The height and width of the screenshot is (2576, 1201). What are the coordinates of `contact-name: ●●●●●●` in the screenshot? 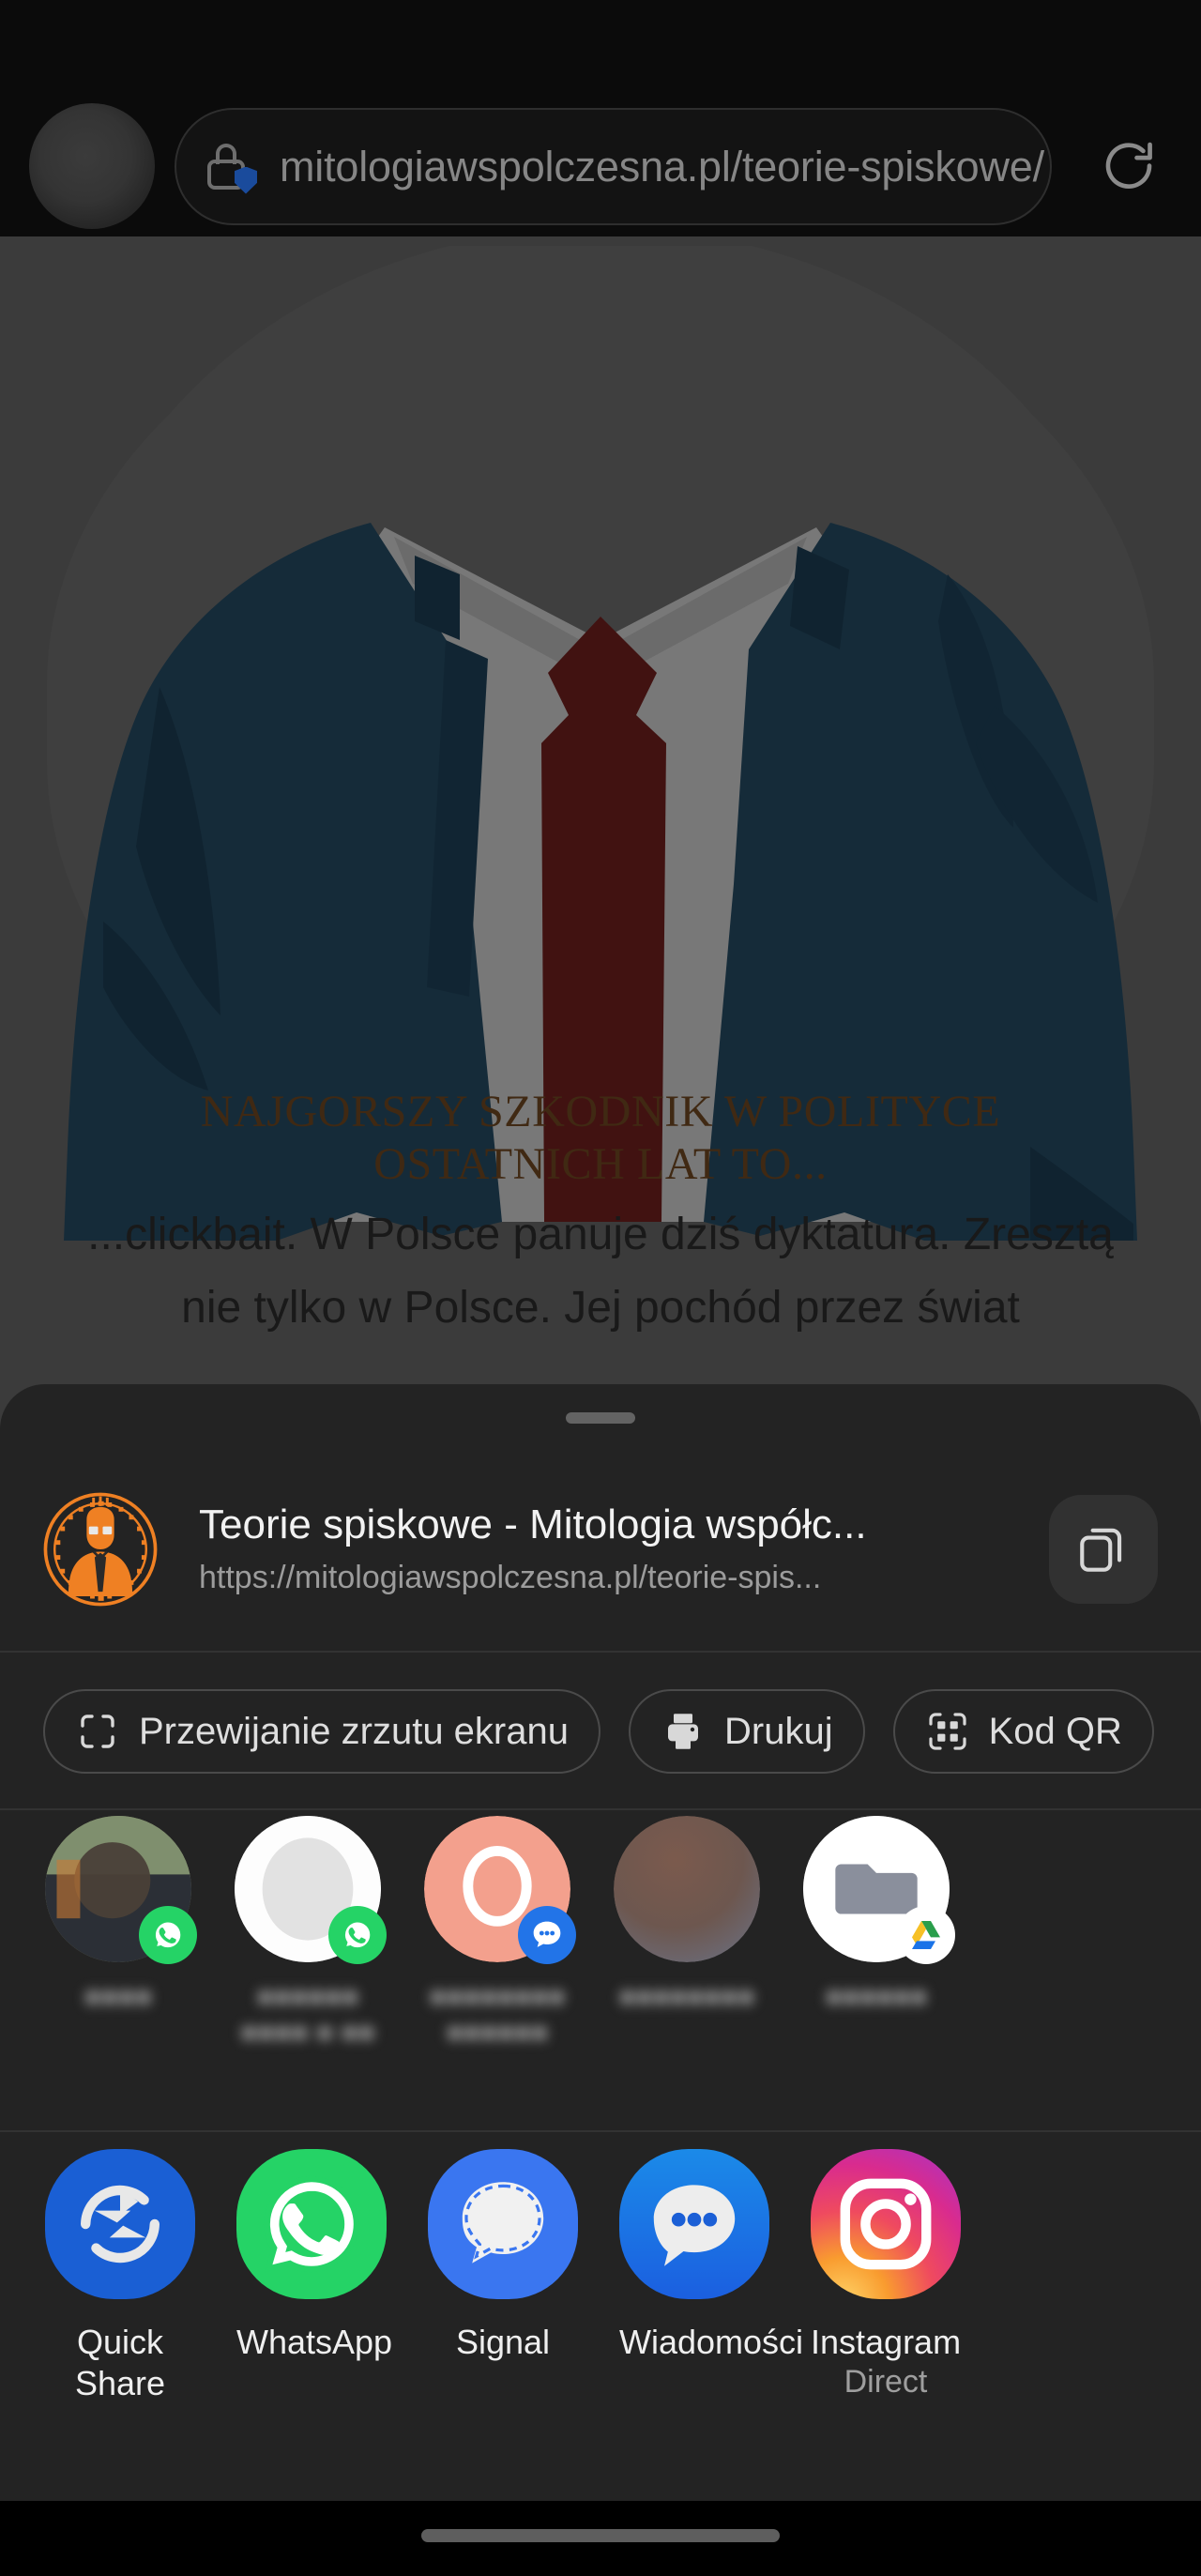 It's located at (876, 1996).